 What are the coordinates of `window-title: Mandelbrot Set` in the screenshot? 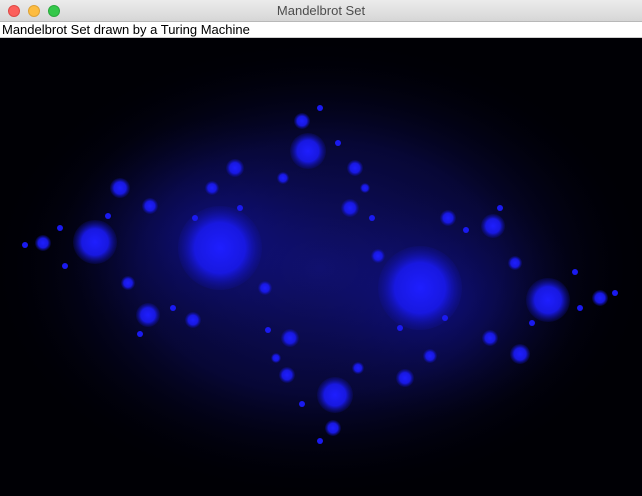 It's located at (321, 10).